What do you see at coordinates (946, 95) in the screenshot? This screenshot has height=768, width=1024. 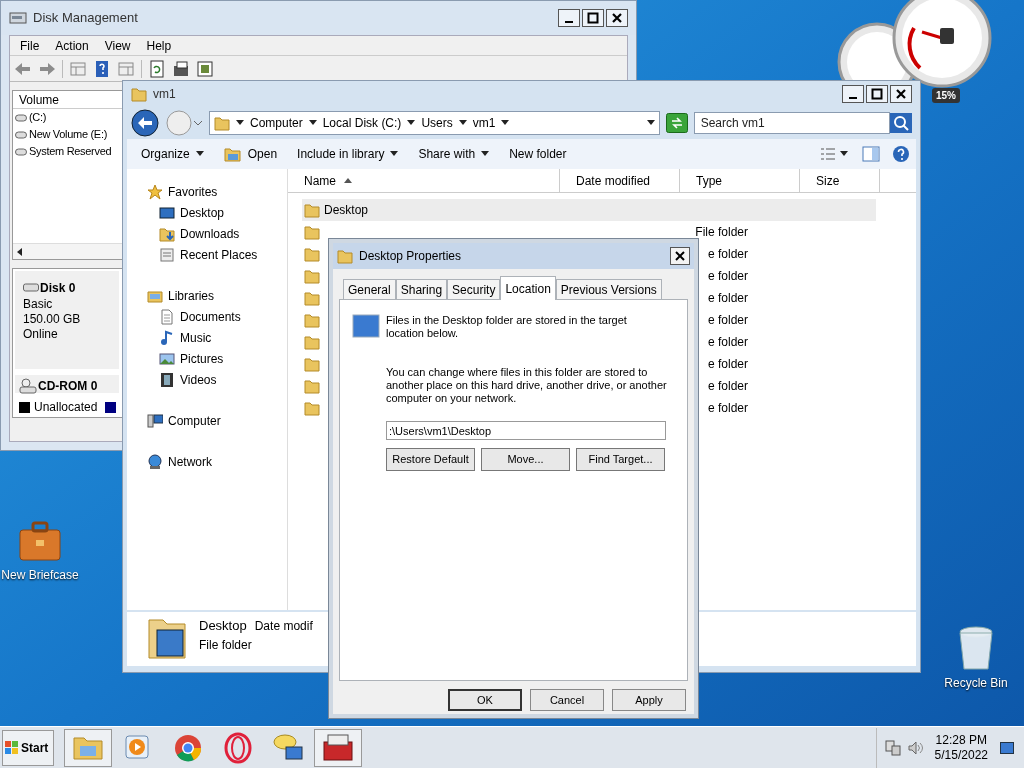 I see `cpu-reading: 15%` at bounding box center [946, 95].